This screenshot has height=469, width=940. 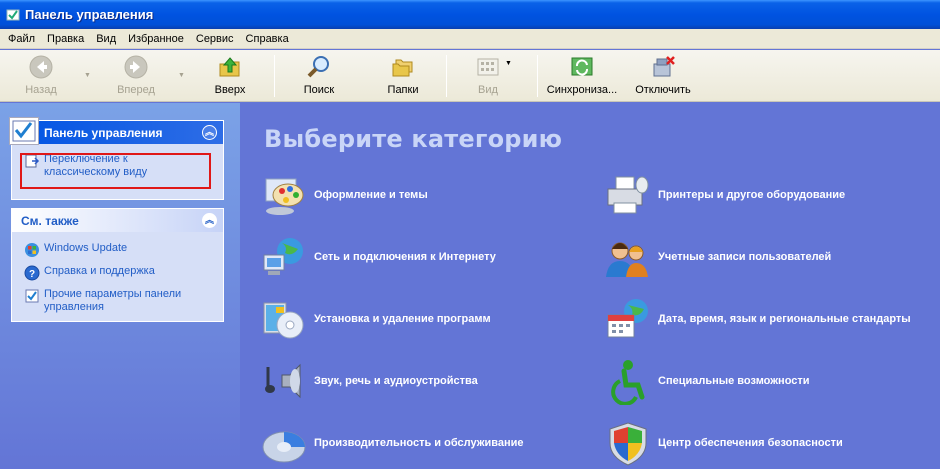 What do you see at coordinates (582, 67) in the screenshot?
I see `sync-icon` at bounding box center [582, 67].